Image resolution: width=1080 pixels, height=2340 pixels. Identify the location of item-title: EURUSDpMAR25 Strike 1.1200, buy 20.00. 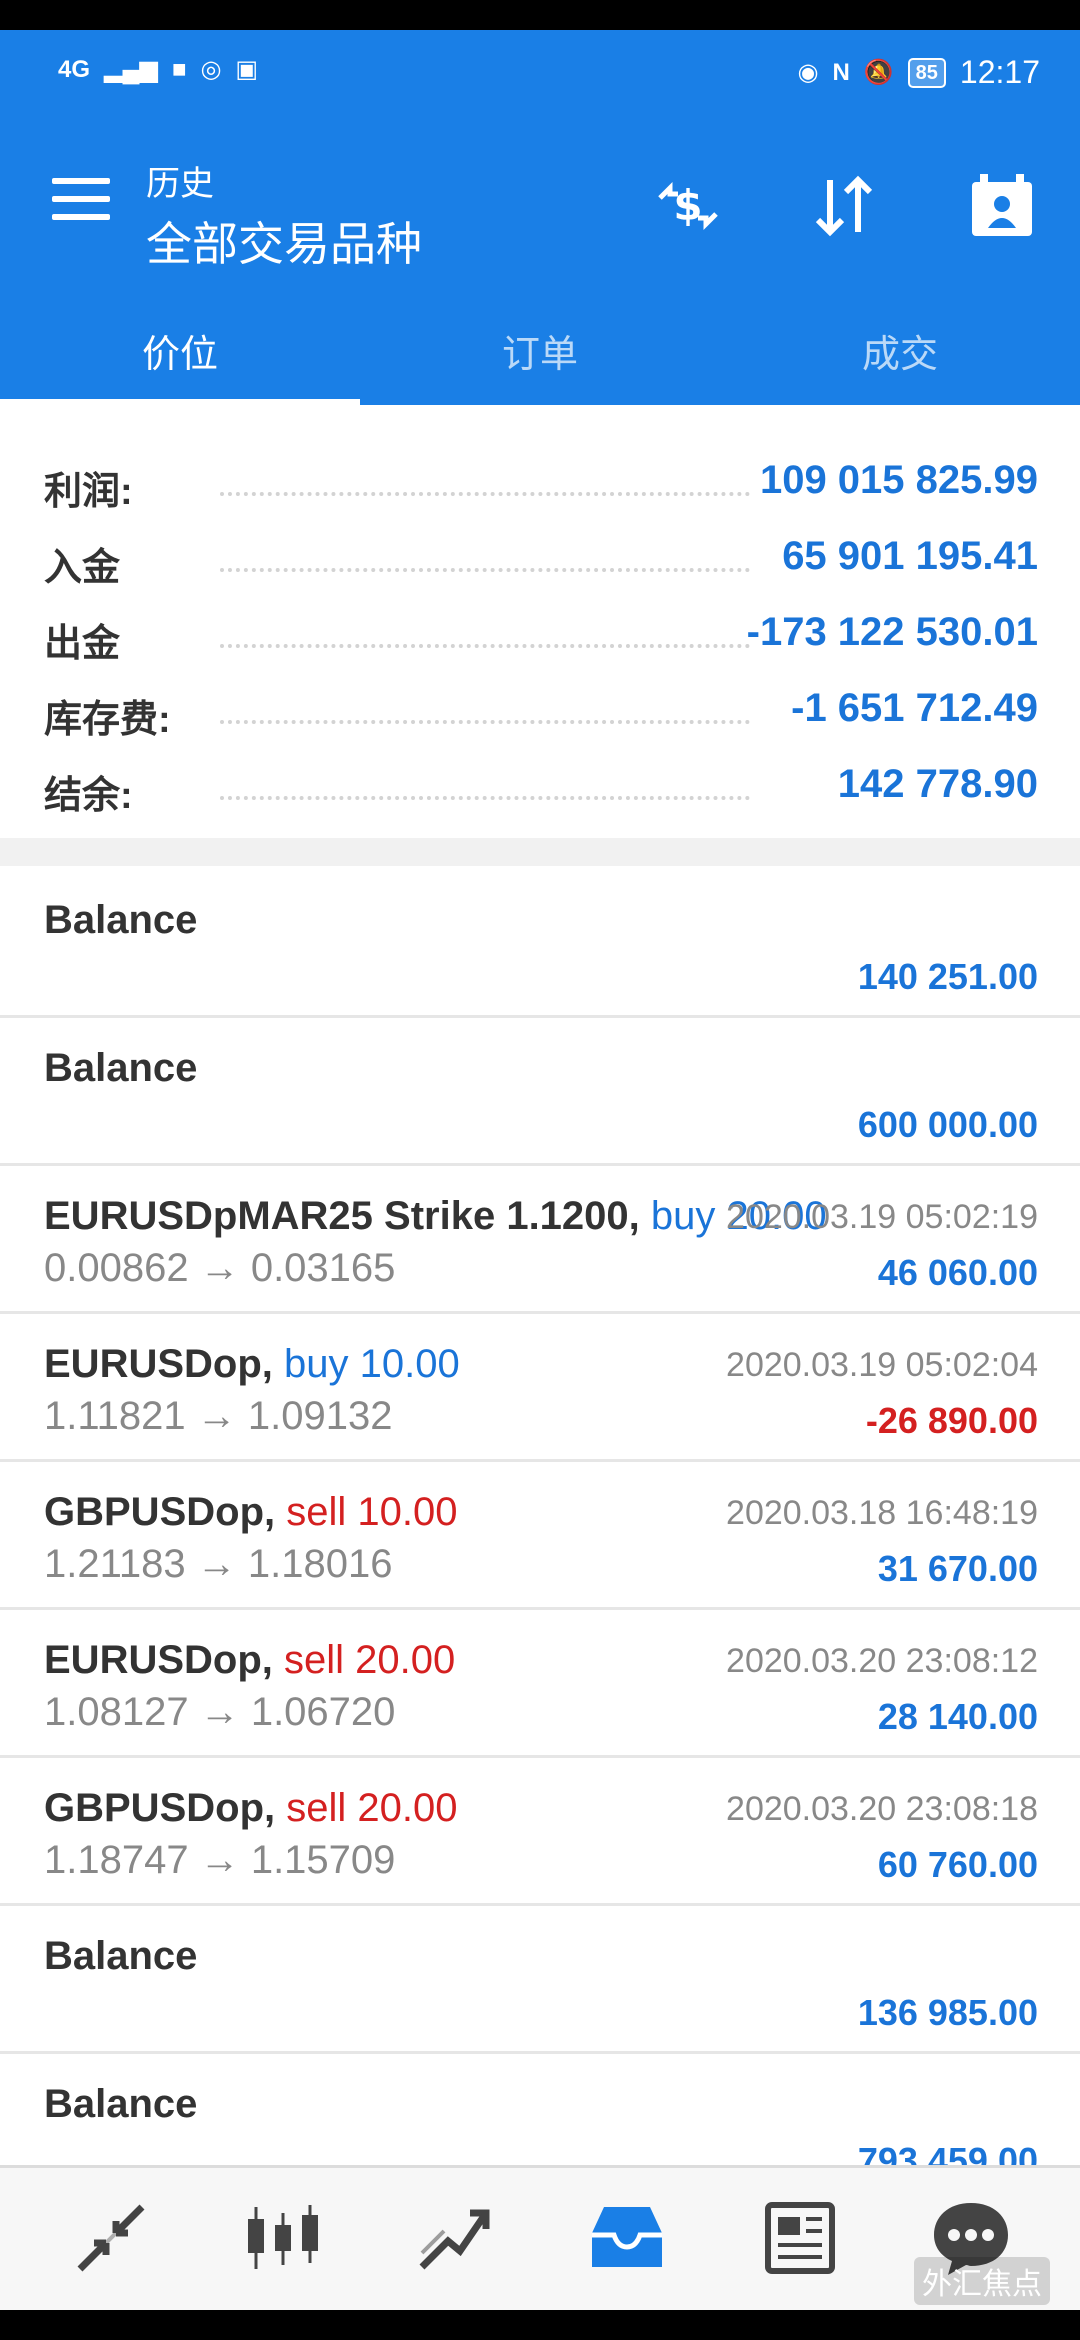
(435, 1216).